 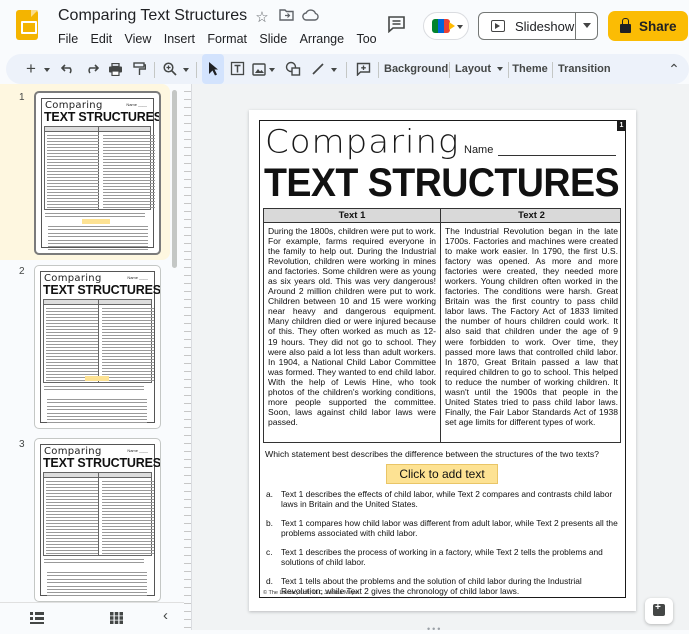 I want to click on print-icon, so click(x=115, y=69).